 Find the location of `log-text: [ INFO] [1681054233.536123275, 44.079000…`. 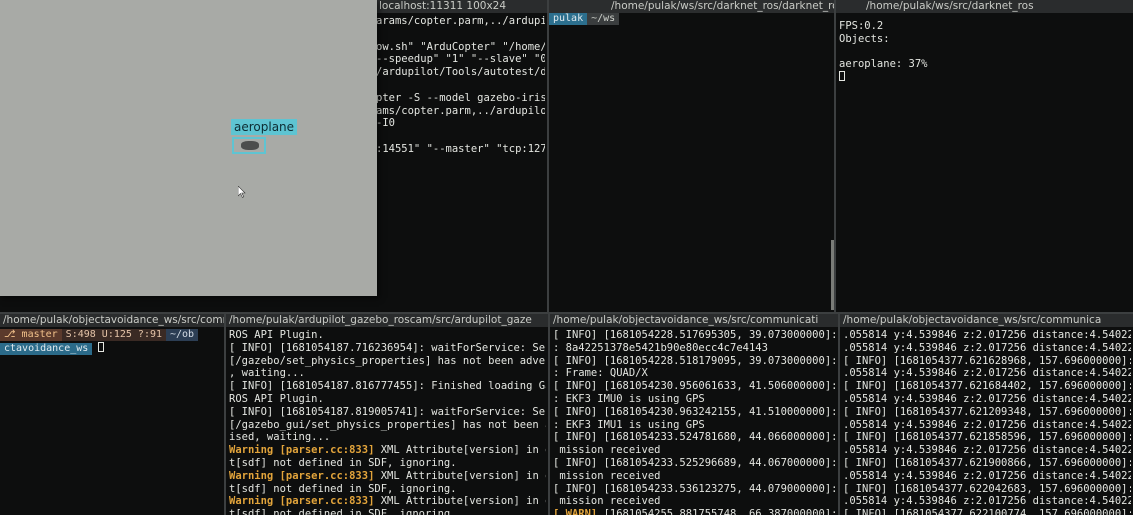

log-text: [ INFO] [1681054233.536123275, 44.079000… is located at coordinates (694, 488).